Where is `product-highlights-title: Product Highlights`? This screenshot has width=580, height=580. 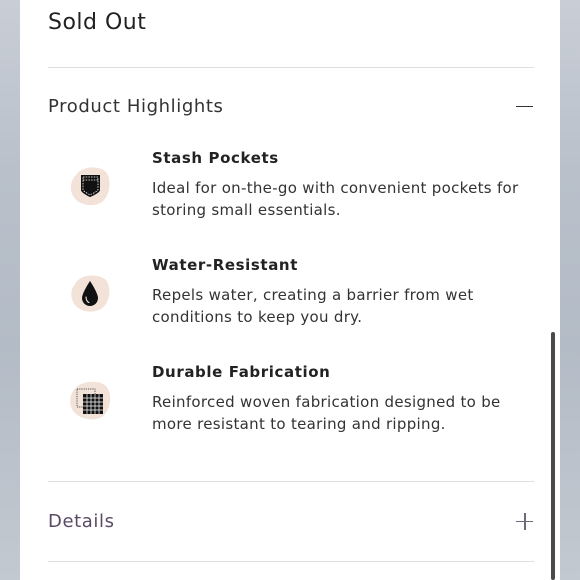
product-highlights-title: Product Highlights is located at coordinates (136, 106).